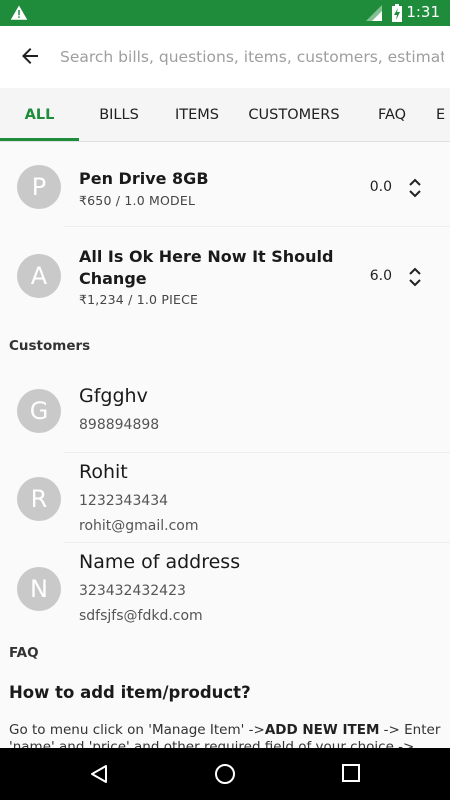  I want to click on back-arrow-icon, so click(30, 56).